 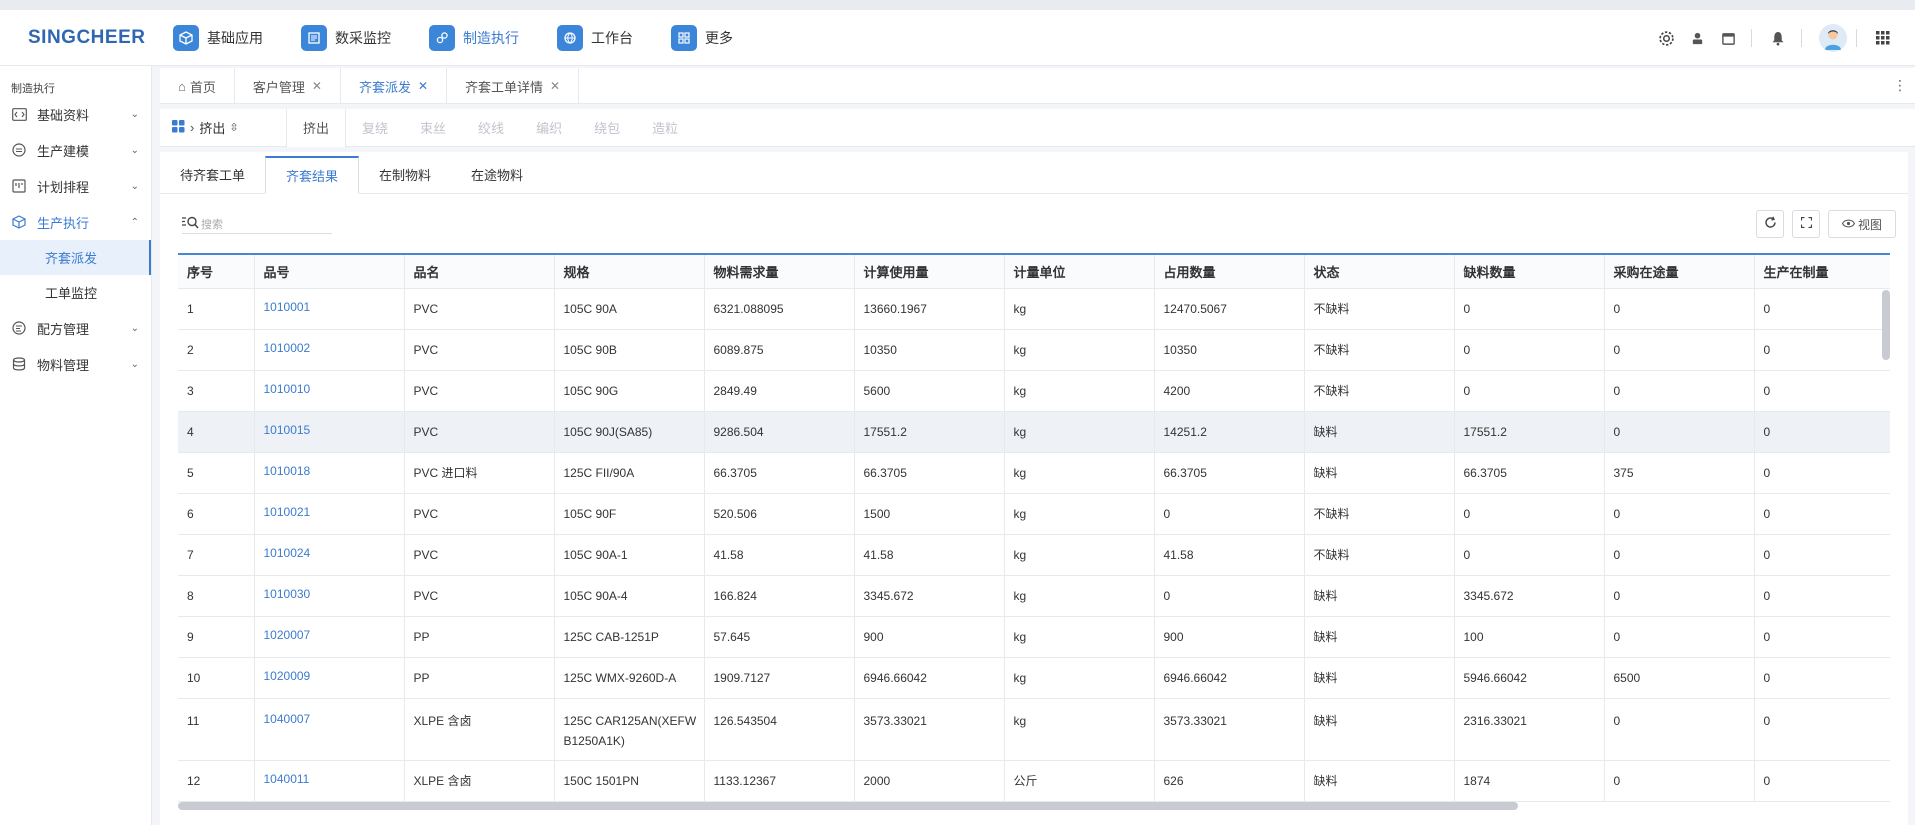 I want to click on item-code-link: 1010010, so click(x=329, y=391).